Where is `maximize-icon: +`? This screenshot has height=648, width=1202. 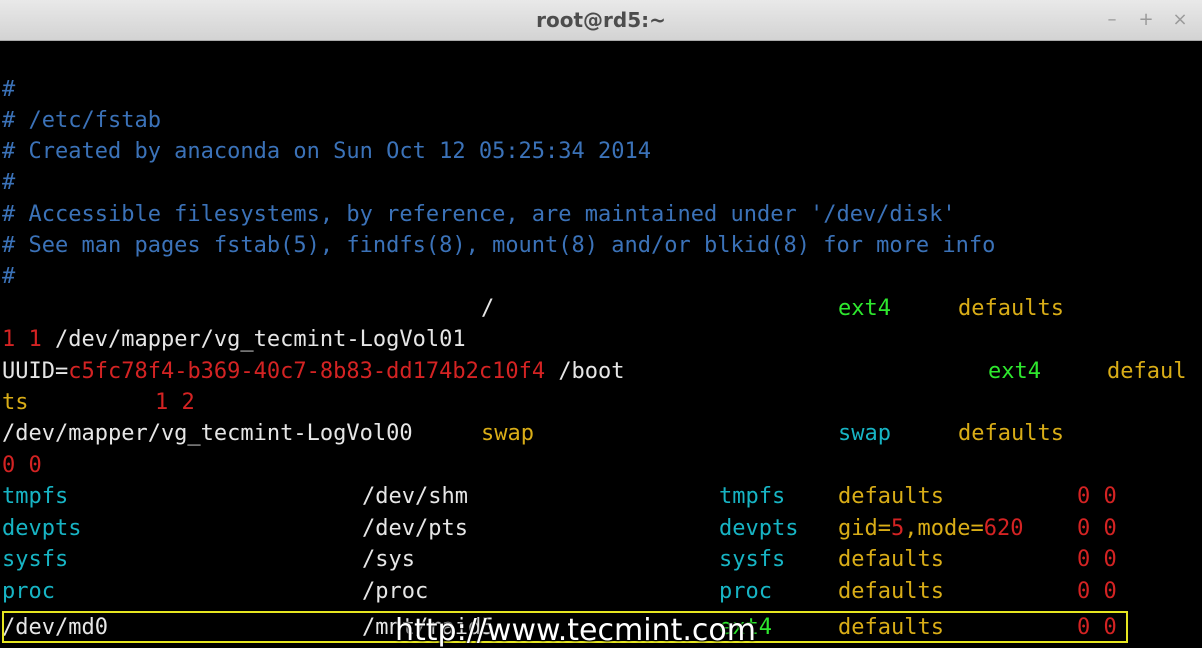
maximize-icon: + is located at coordinates (1146, 20).